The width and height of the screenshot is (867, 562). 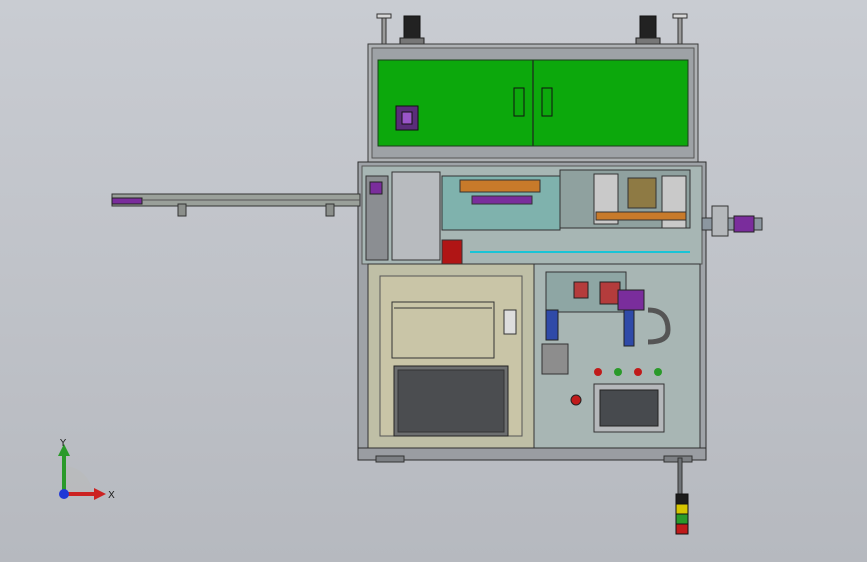 What do you see at coordinates (236, 205) in the screenshot?
I see `conveyor-left` at bounding box center [236, 205].